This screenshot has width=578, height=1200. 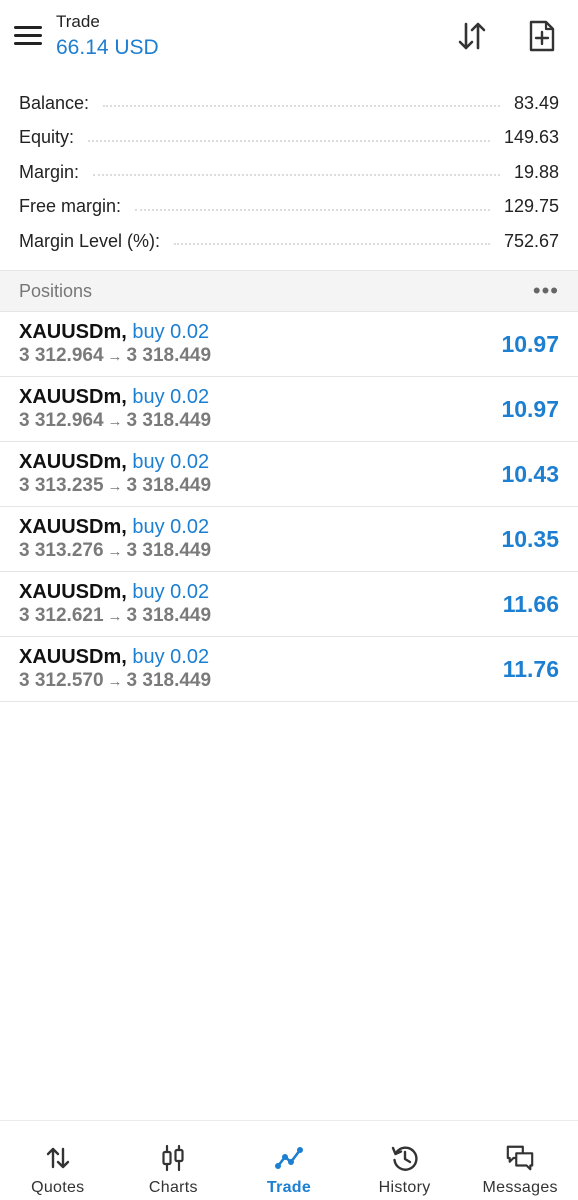 What do you see at coordinates (520, 1187) in the screenshot?
I see `nav-label: Messages` at bounding box center [520, 1187].